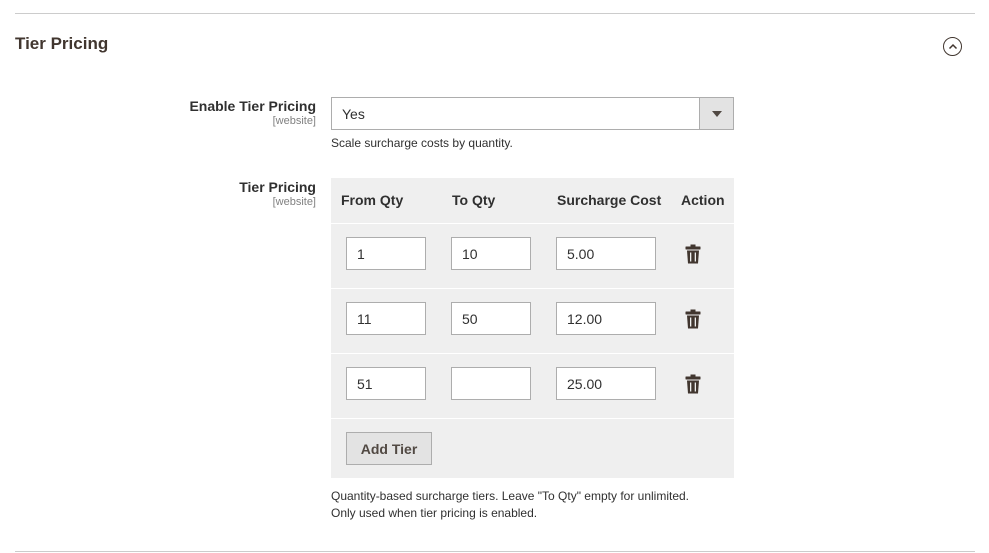 Image resolution: width=989 pixels, height=553 pixels. What do you see at coordinates (422, 143) in the screenshot?
I see `enable-tier-pricing-note: Scale surcharge costs by quantity.` at bounding box center [422, 143].